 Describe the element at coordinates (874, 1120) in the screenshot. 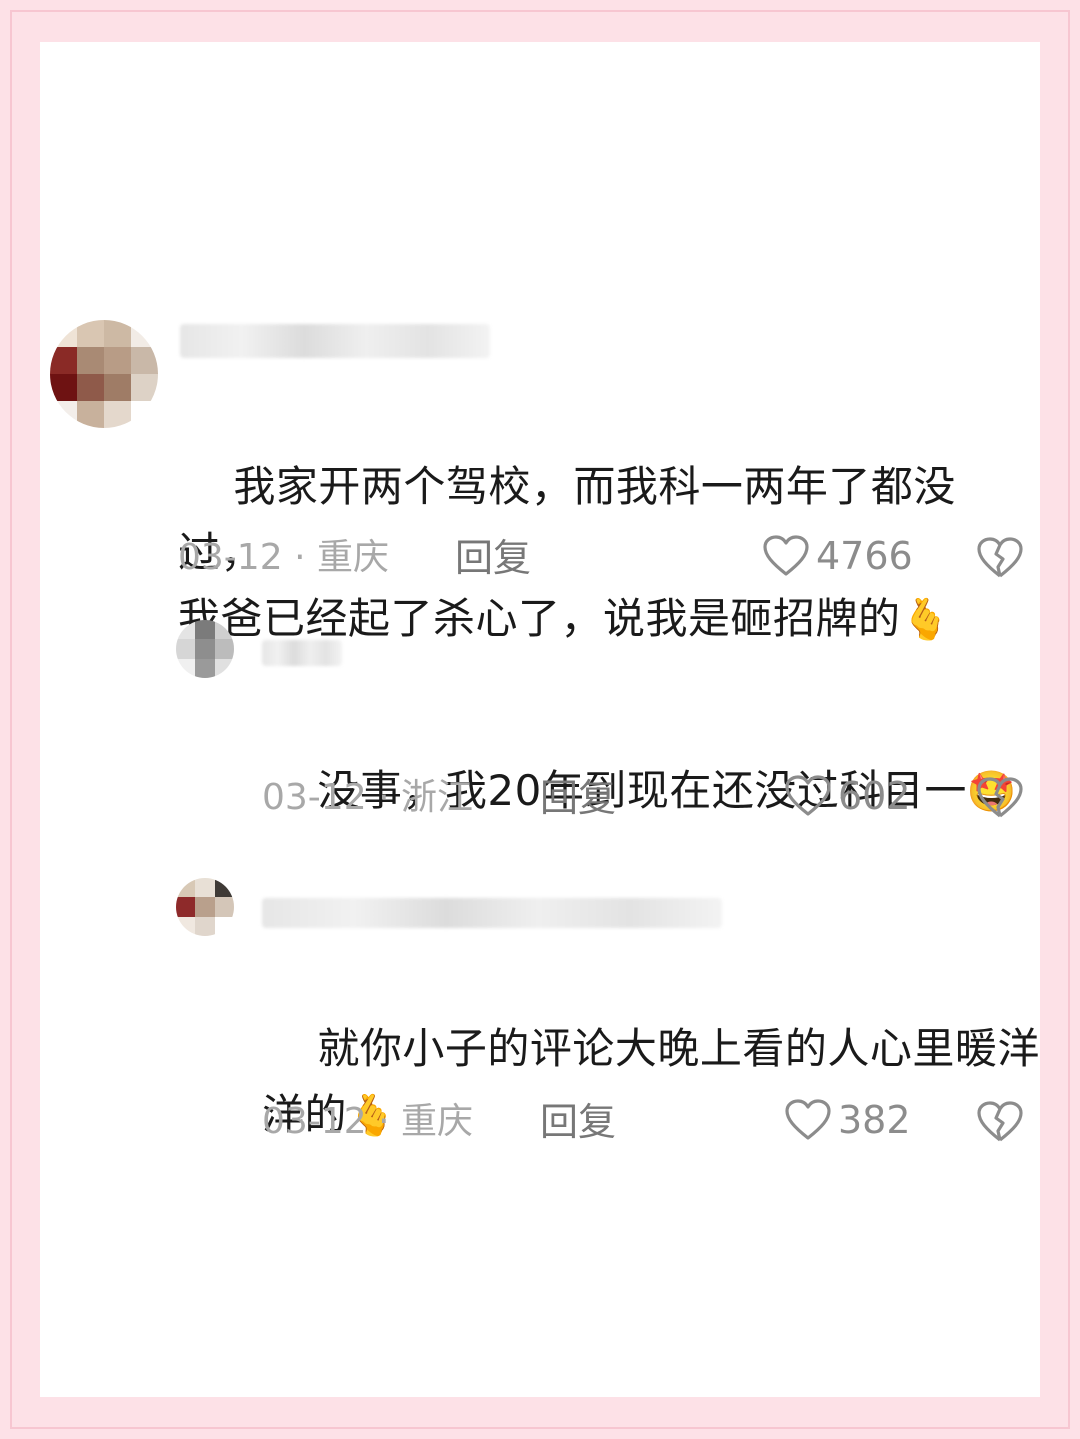

I see `like-count: 382` at that location.